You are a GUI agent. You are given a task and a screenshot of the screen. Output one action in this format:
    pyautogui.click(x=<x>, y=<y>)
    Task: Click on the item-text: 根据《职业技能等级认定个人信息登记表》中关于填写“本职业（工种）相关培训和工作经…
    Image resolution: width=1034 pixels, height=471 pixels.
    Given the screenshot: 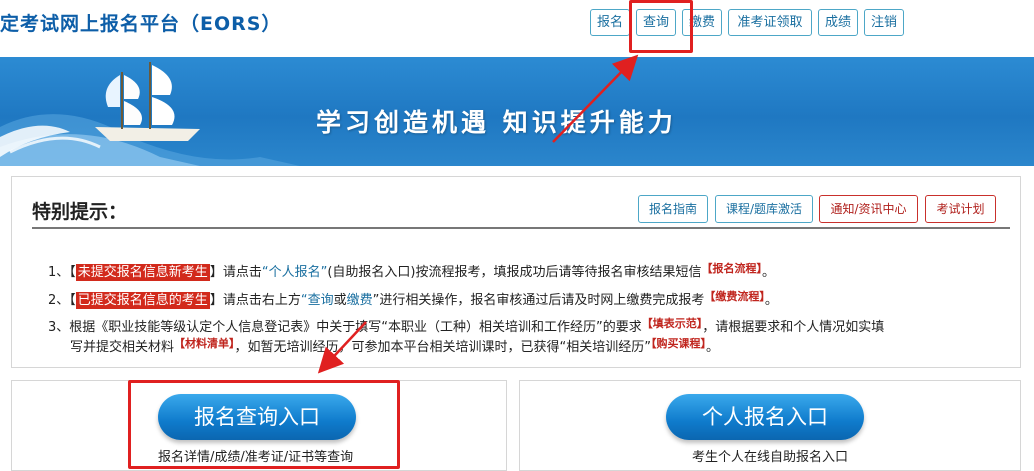 What is the action you would take?
    pyautogui.click(x=355, y=327)
    